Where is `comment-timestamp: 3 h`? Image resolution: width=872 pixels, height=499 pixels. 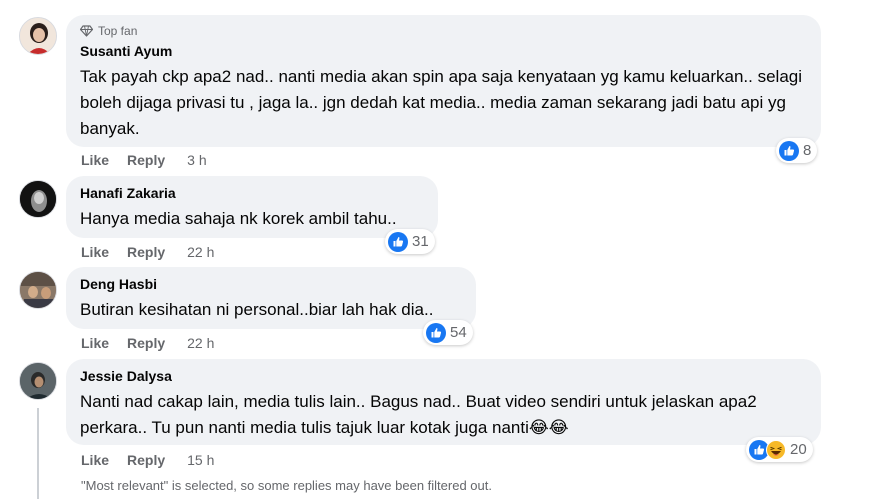 comment-timestamp: 3 h is located at coordinates (196, 160).